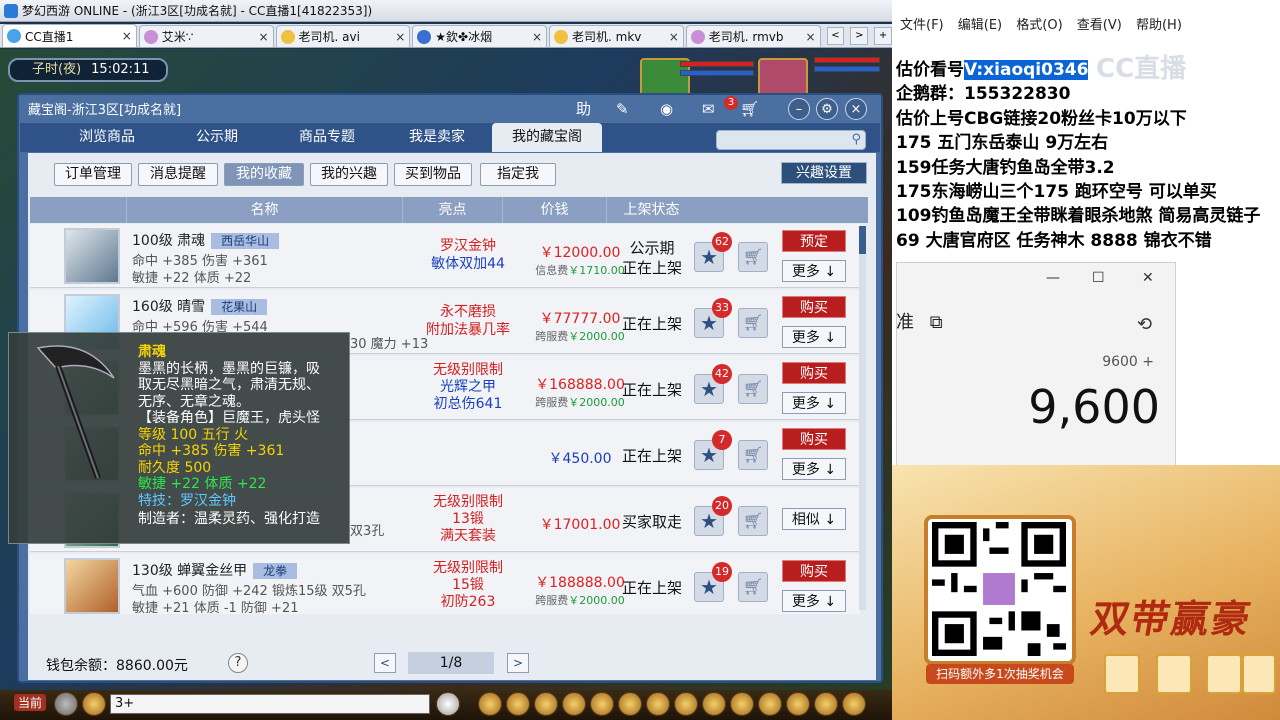 This screenshot has height=720, width=1280. What do you see at coordinates (385, 663) in the screenshot?
I see `prev-page-button: <` at bounding box center [385, 663].